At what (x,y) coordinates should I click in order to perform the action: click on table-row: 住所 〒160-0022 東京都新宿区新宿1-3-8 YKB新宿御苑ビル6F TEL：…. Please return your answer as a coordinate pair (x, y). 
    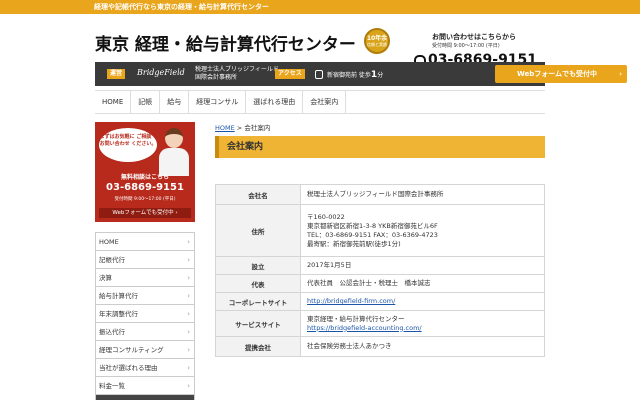
    Looking at the image, I should click on (380, 230).